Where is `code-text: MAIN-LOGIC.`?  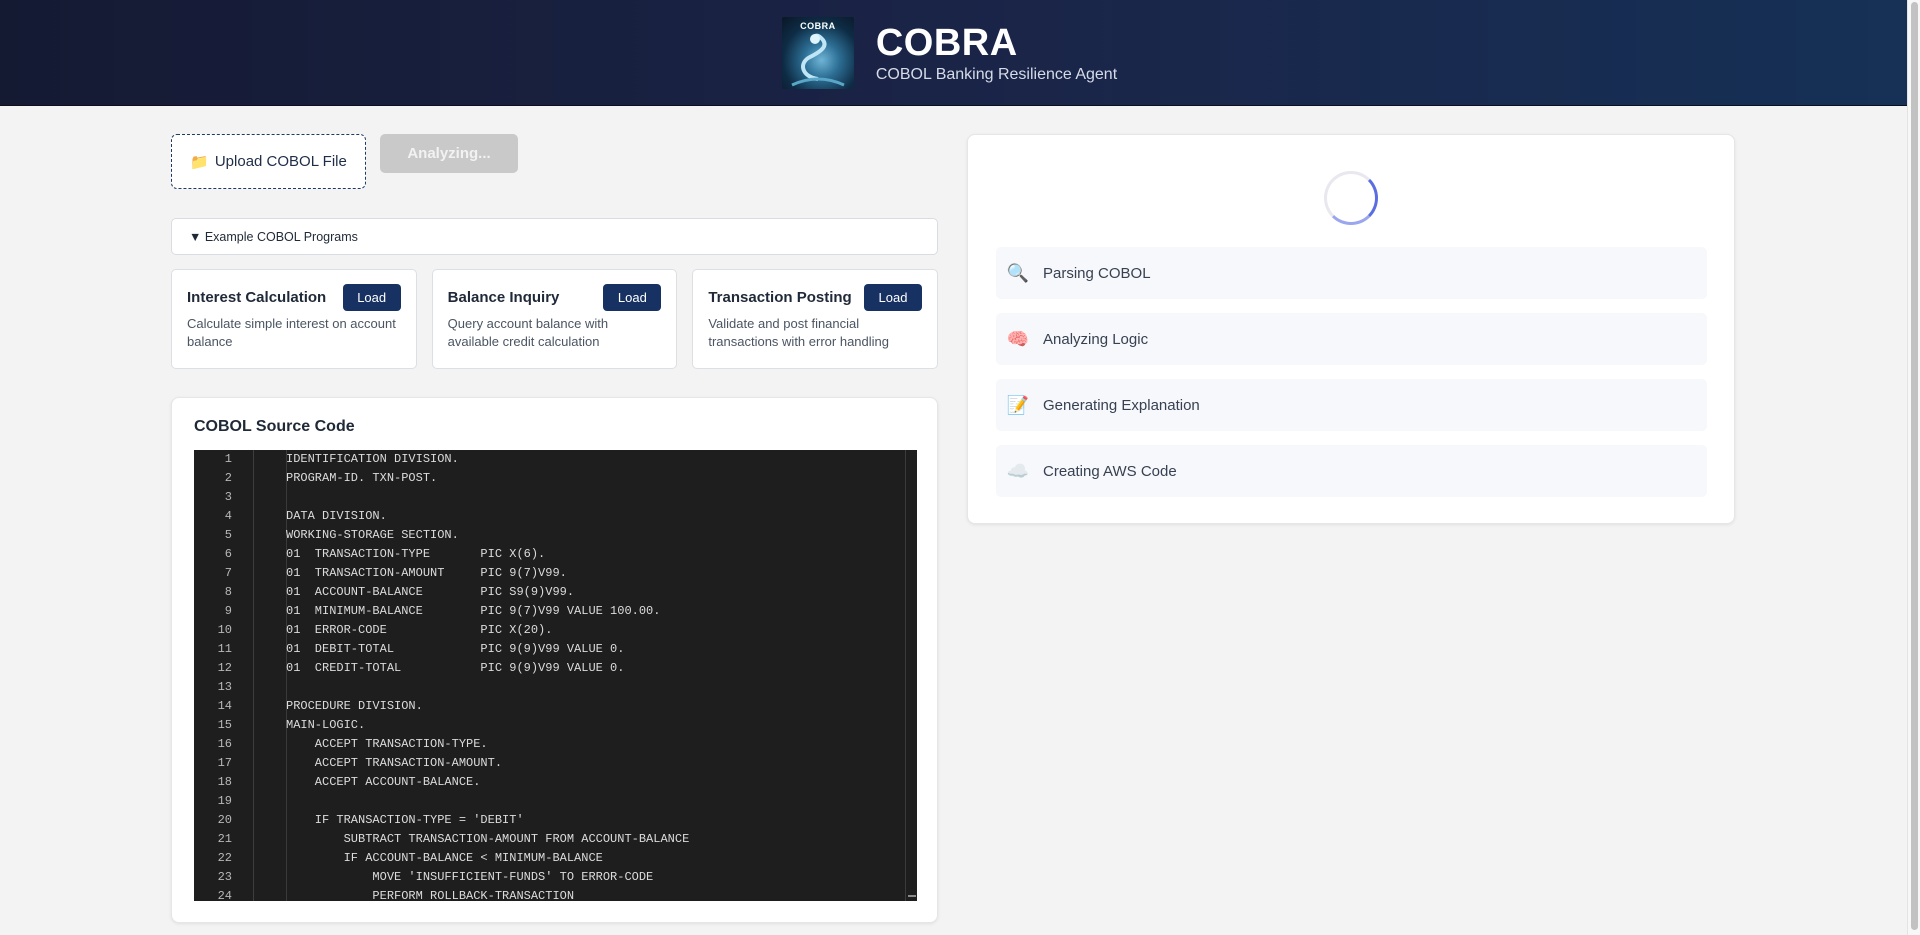 code-text: MAIN-LOGIC. is located at coordinates (326, 725).